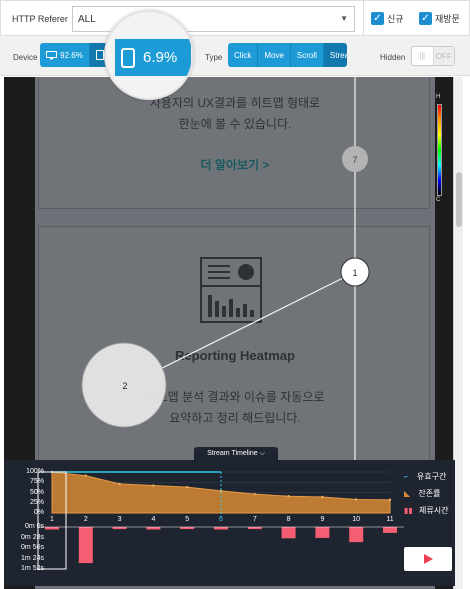 Image resolution: width=470 pixels, height=589 pixels. I want to click on retention-tick-label: 0%, so click(38, 512).